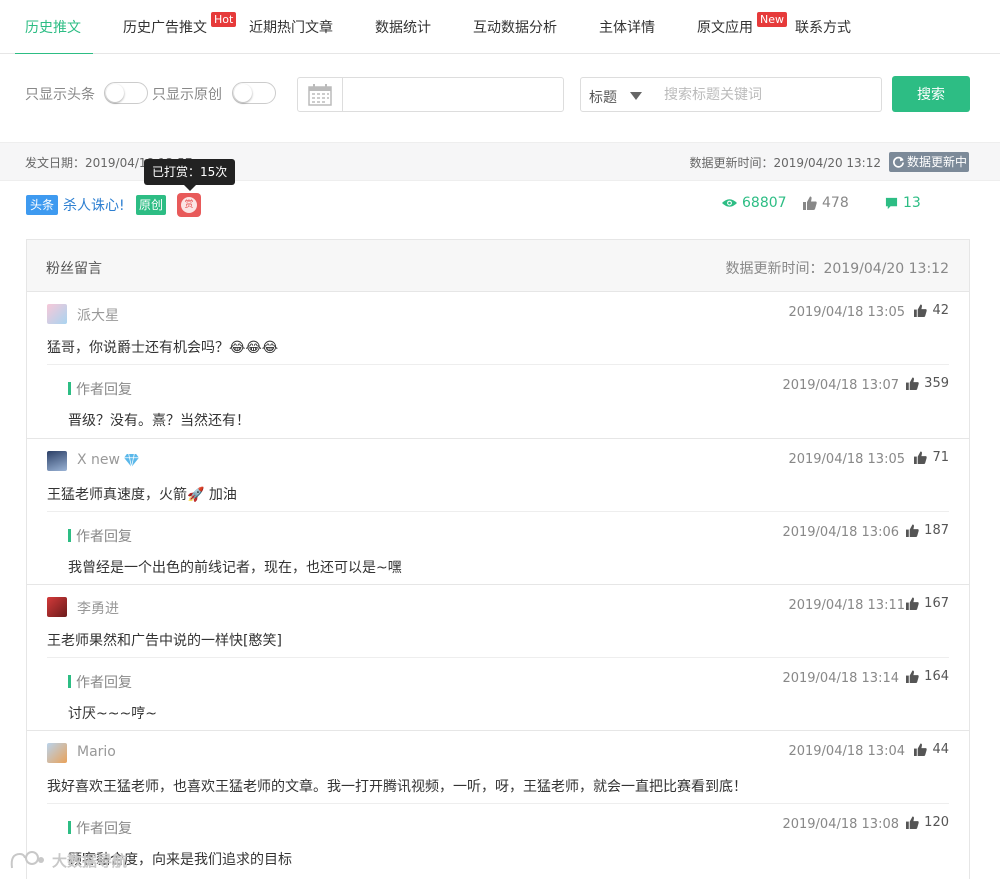 This screenshot has height=879, width=1000. I want to click on reward-tooltip: 已打赏：15次, so click(190, 175).